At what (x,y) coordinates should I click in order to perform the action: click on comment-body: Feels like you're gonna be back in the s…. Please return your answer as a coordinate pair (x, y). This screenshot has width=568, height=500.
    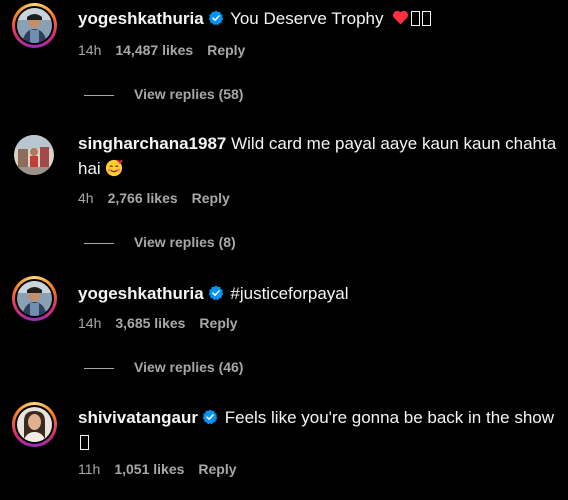
    Looking at the image, I should click on (389, 417).